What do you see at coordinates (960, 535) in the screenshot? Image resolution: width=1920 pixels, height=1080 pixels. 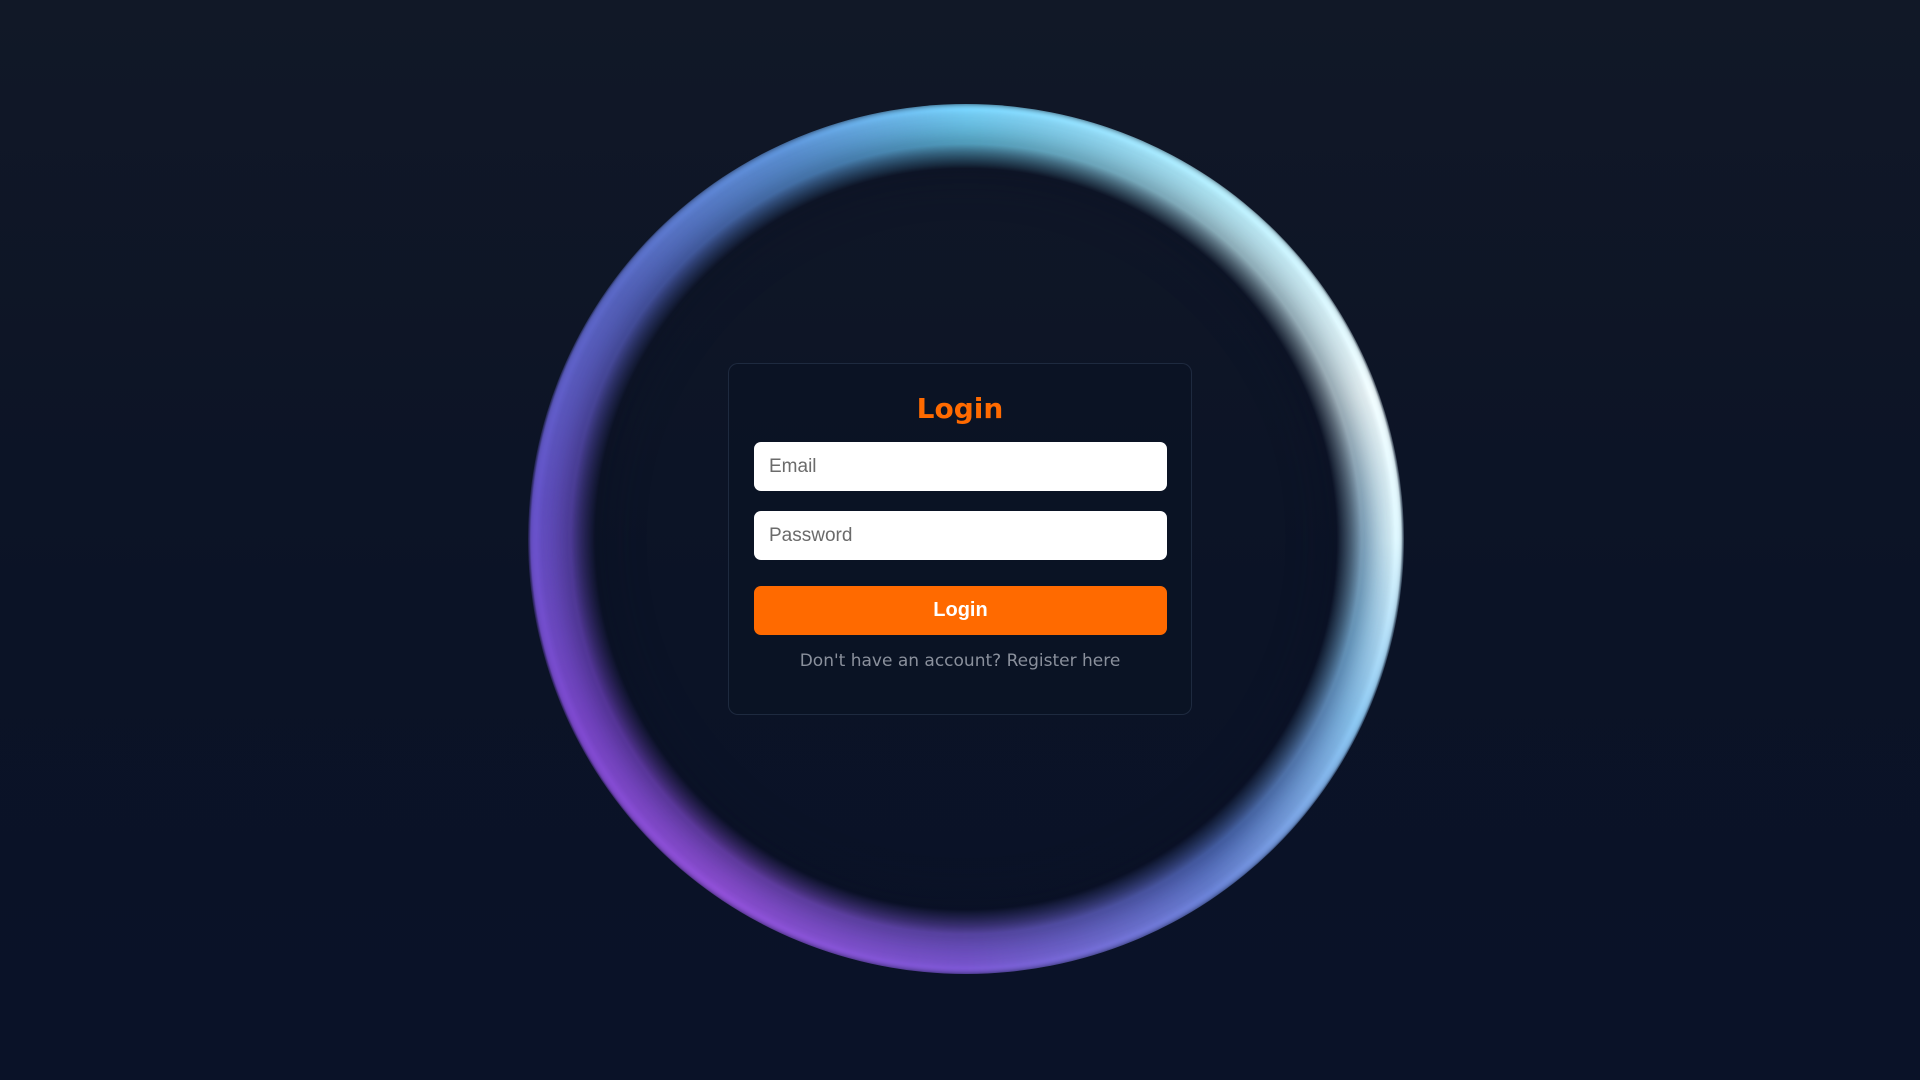 I see `password-field` at bounding box center [960, 535].